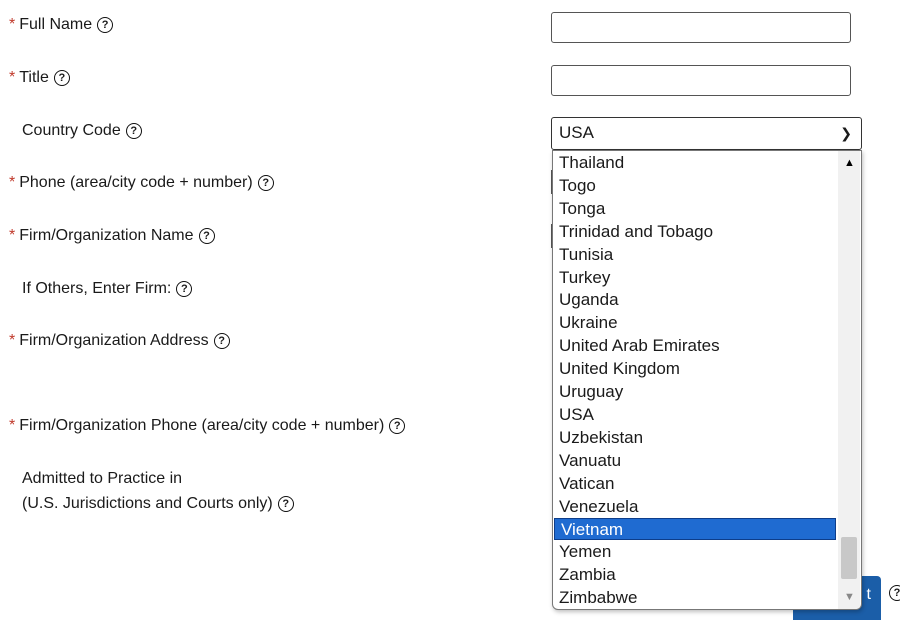  What do you see at coordinates (695, 255) in the screenshot?
I see `dropdown-option: Tunisia` at bounding box center [695, 255].